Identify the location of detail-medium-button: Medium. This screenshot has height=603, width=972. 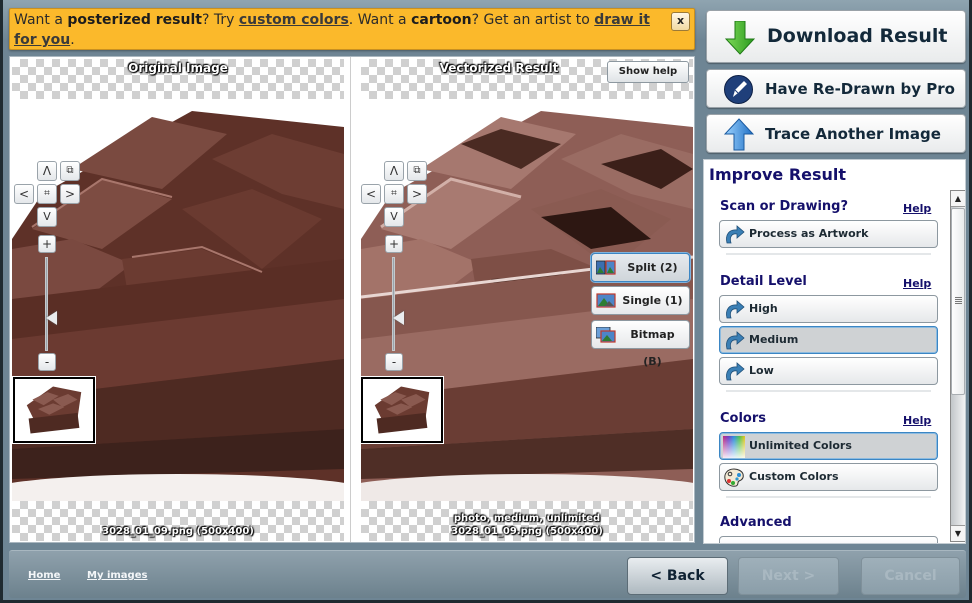
(828, 340).